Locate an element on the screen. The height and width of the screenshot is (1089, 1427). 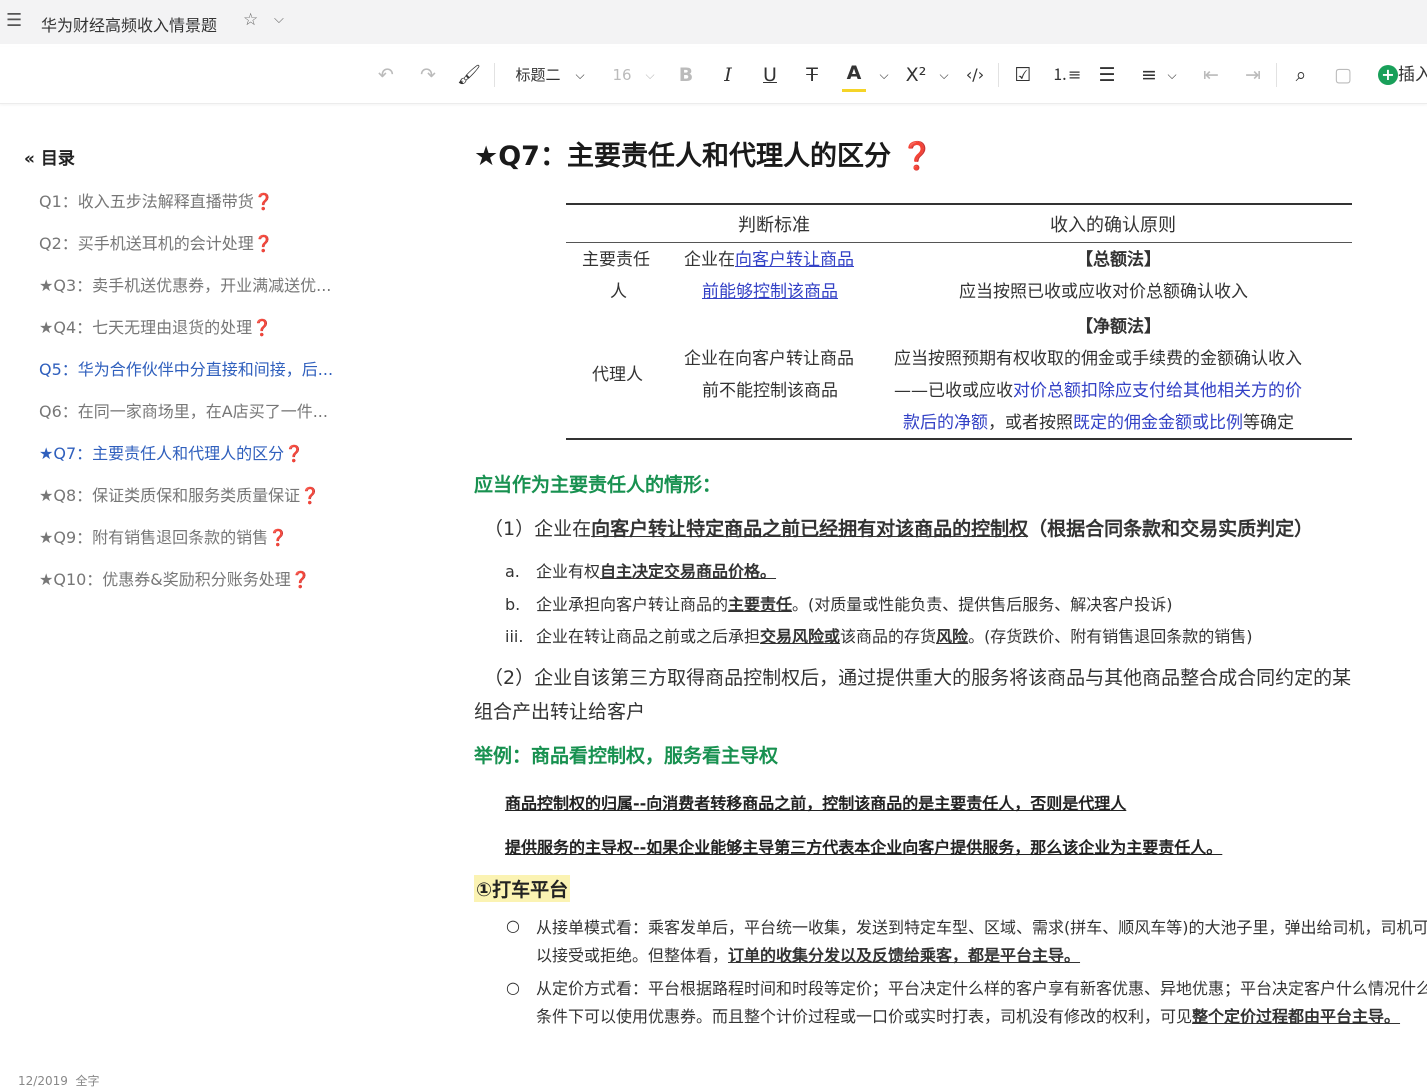
code-icon: ‹/› is located at coordinates (975, 75).